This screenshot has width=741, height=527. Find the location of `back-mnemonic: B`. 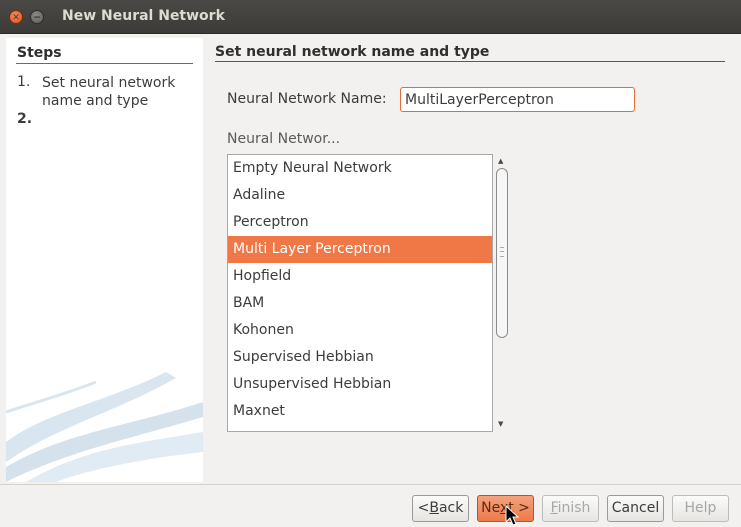

back-mnemonic: B is located at coordinates (434, 508).